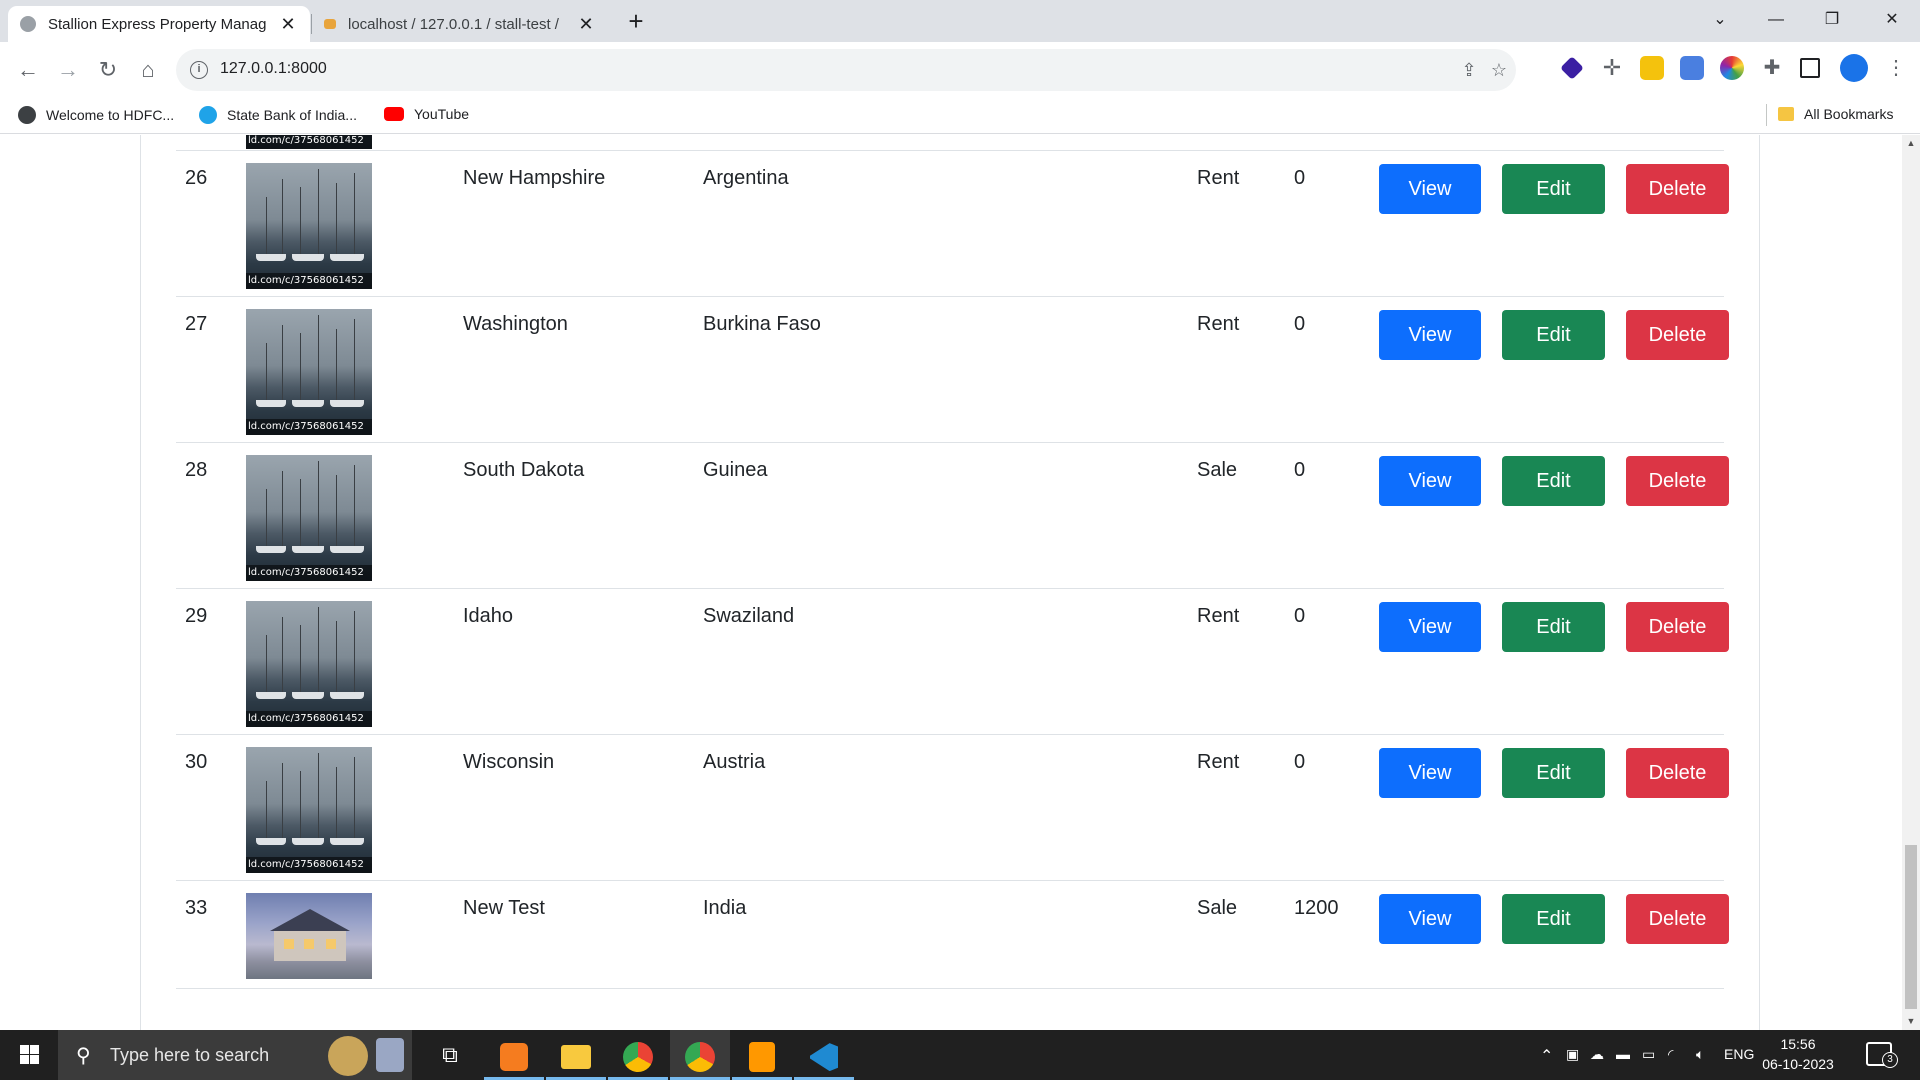 The height and width of the screenshot is (1080, 1920). I want to click on windows-start-button, so click(29, 1055).